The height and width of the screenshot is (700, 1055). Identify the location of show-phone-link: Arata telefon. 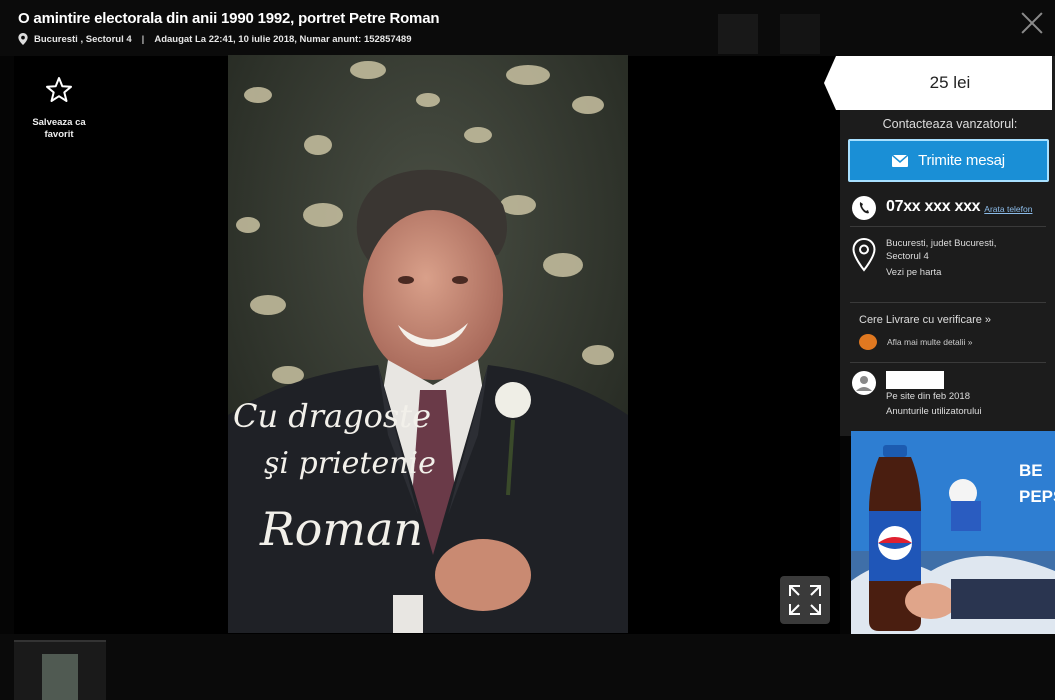
(1008, 209).